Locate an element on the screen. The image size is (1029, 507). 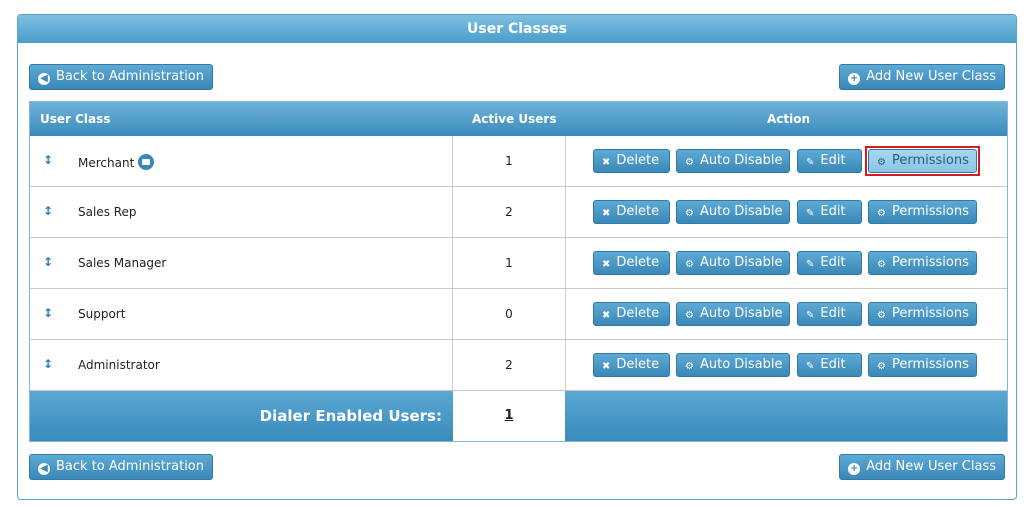
user-class-label: Administrator is located at coordinates (119, 365).